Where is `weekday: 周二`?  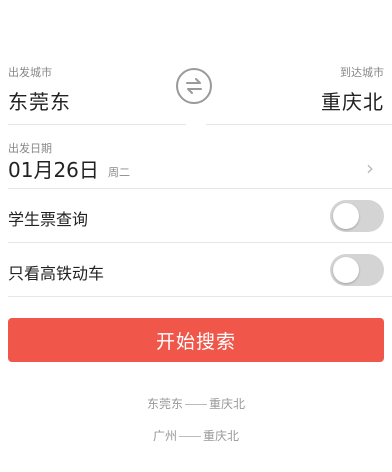
weekday: 周二 is located at coordinates (119, 172).